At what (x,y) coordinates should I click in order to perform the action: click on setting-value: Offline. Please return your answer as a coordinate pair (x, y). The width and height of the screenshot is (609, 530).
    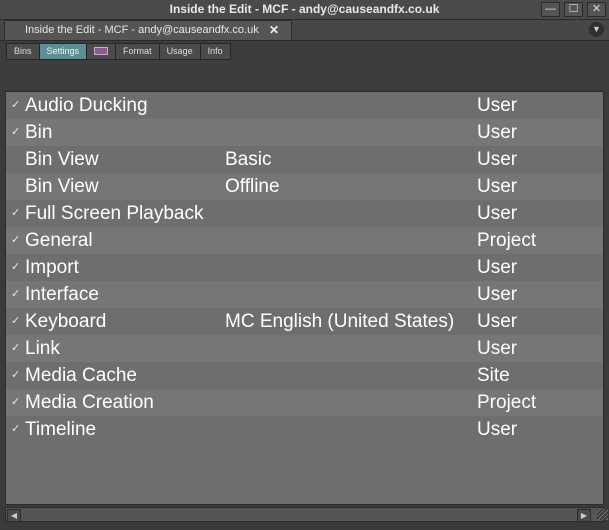
    Looking at the image, I should click on (252, 186).